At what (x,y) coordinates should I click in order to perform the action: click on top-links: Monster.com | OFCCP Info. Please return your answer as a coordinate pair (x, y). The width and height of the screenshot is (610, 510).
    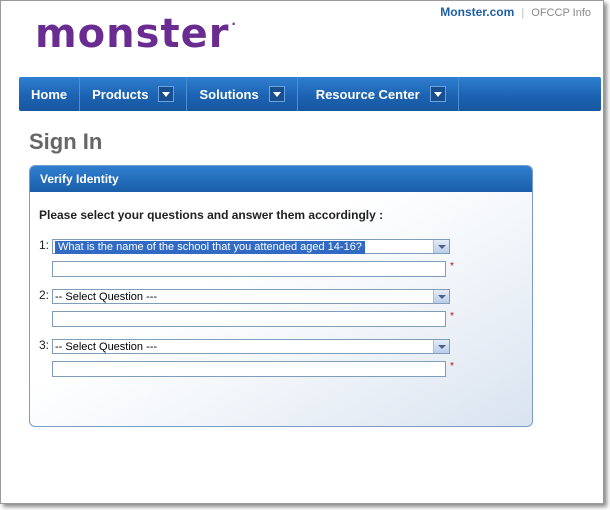
    Looking at the image, I should click on (515, 12).